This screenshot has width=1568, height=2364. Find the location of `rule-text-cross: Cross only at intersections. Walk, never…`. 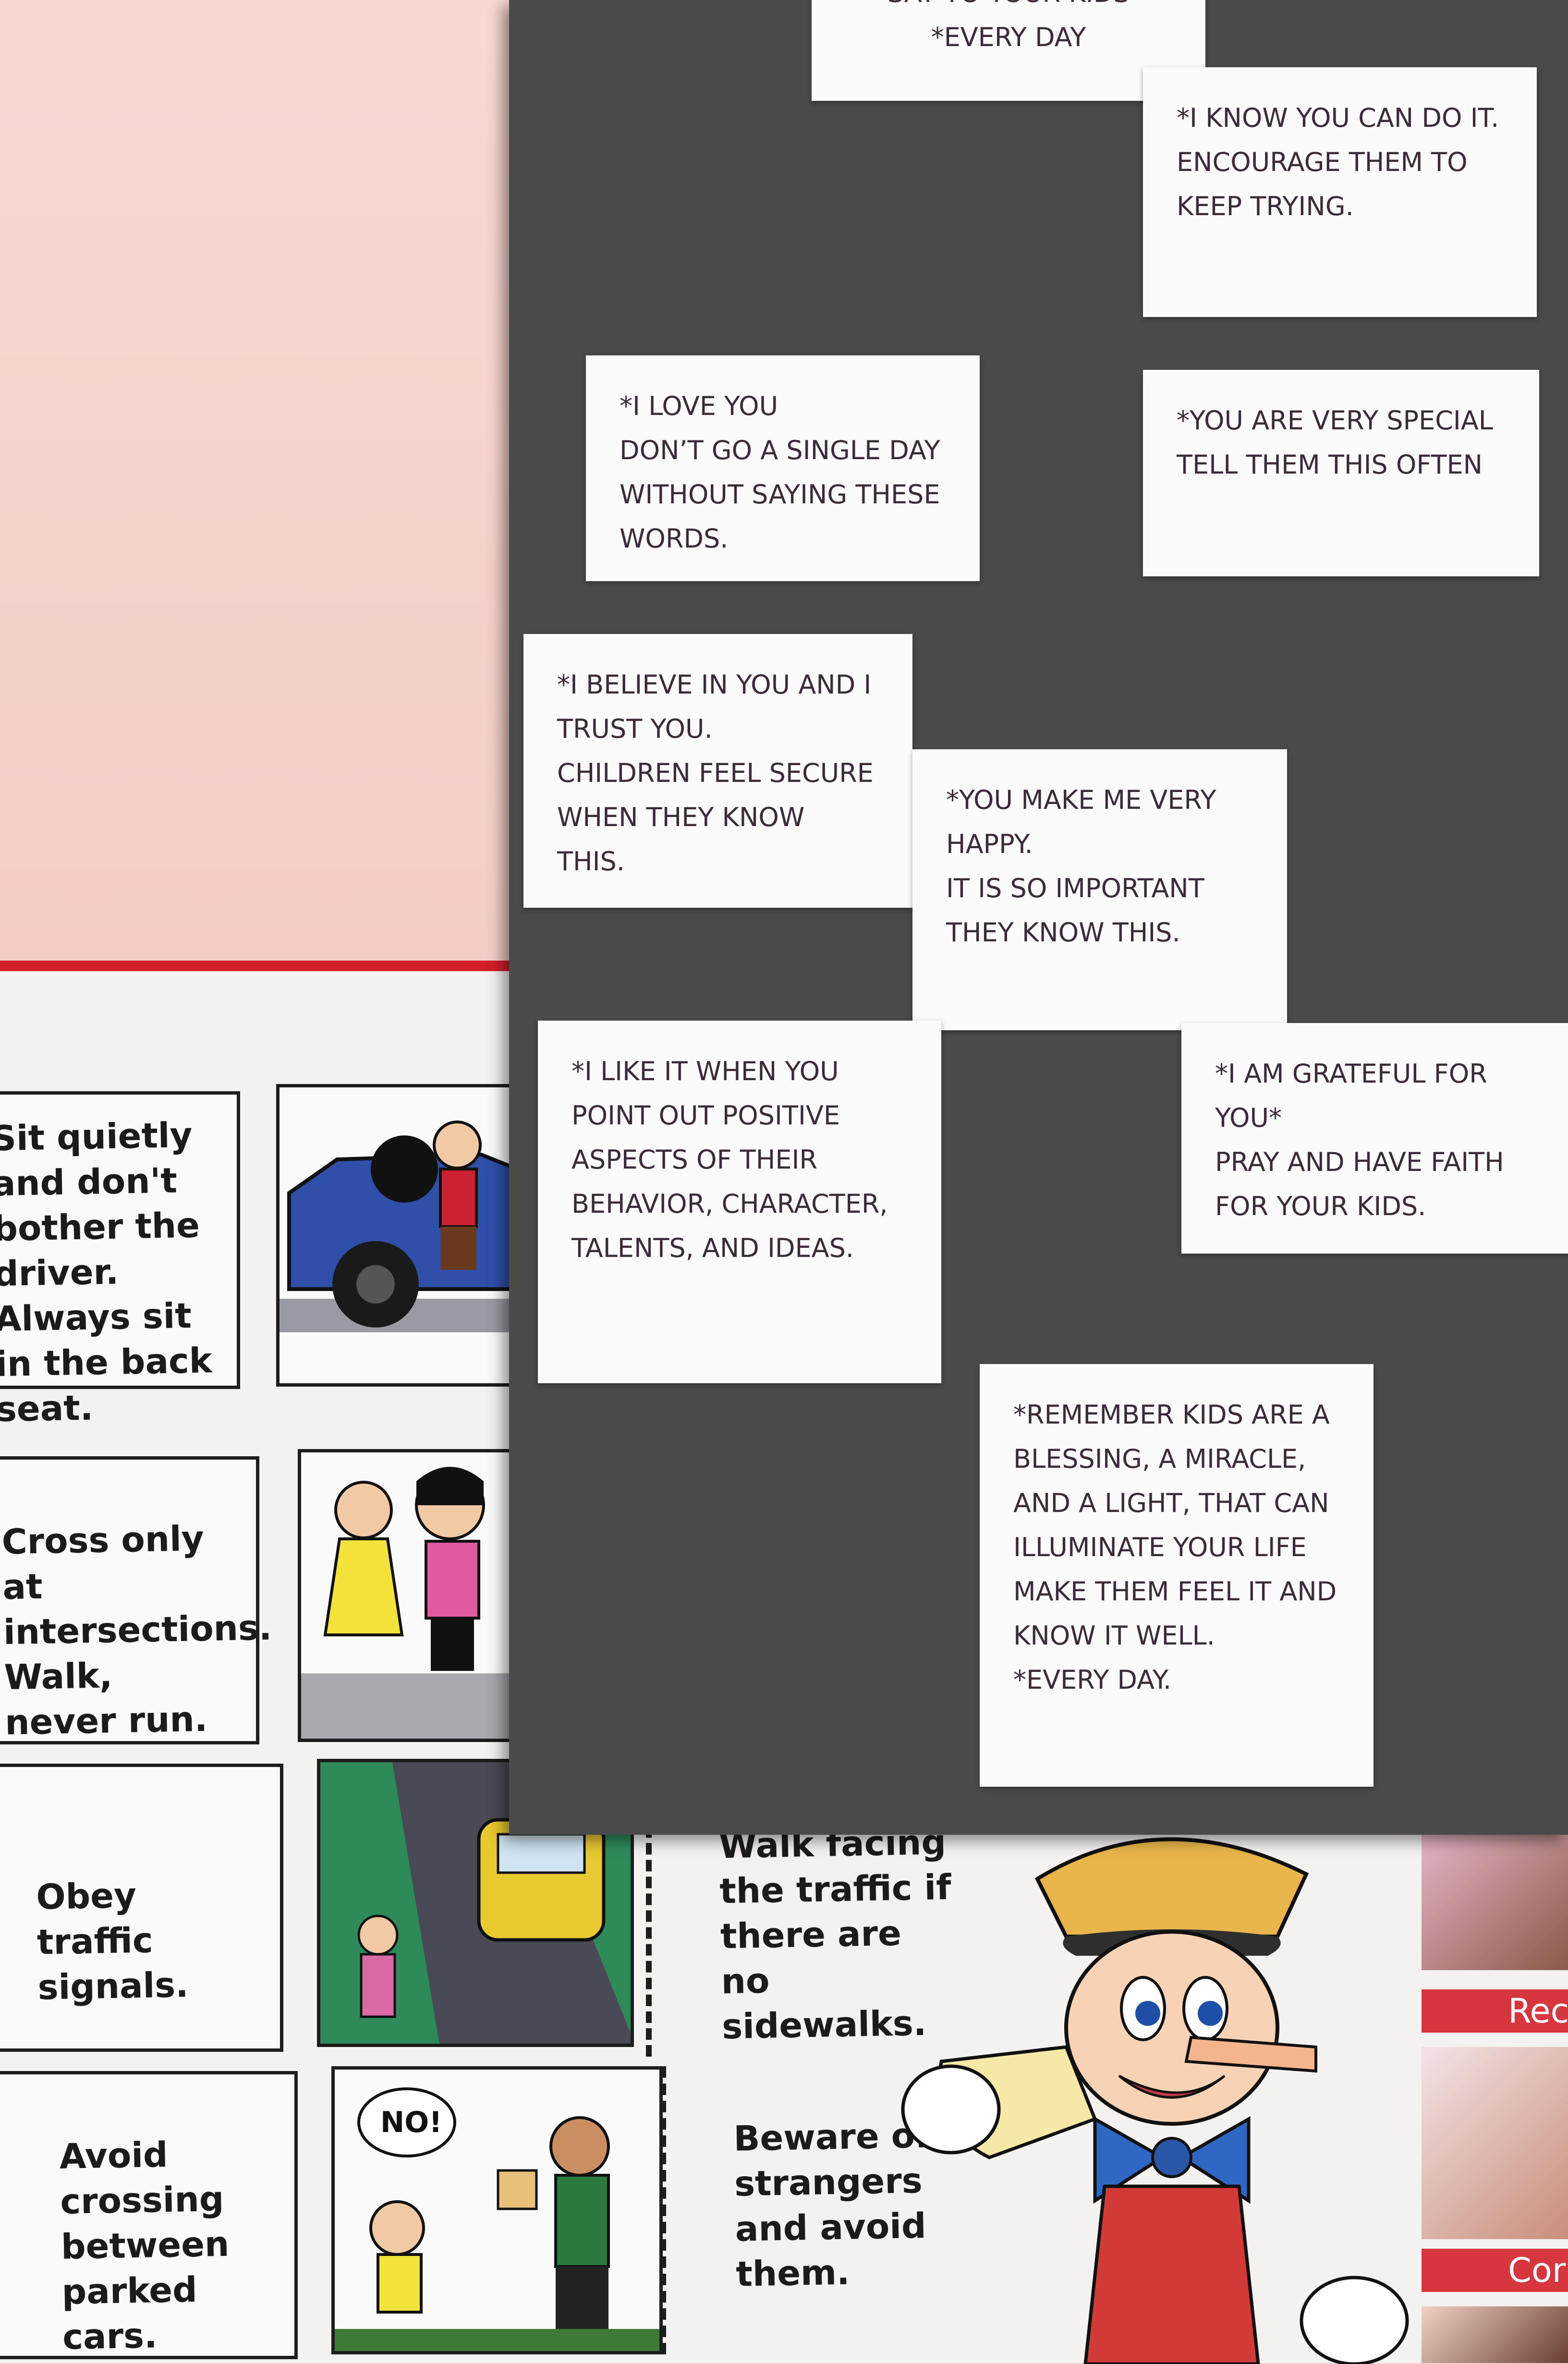

rule-text-cross: Cross only at intersections. Walk, never… is located at coordinates (136, 1631).